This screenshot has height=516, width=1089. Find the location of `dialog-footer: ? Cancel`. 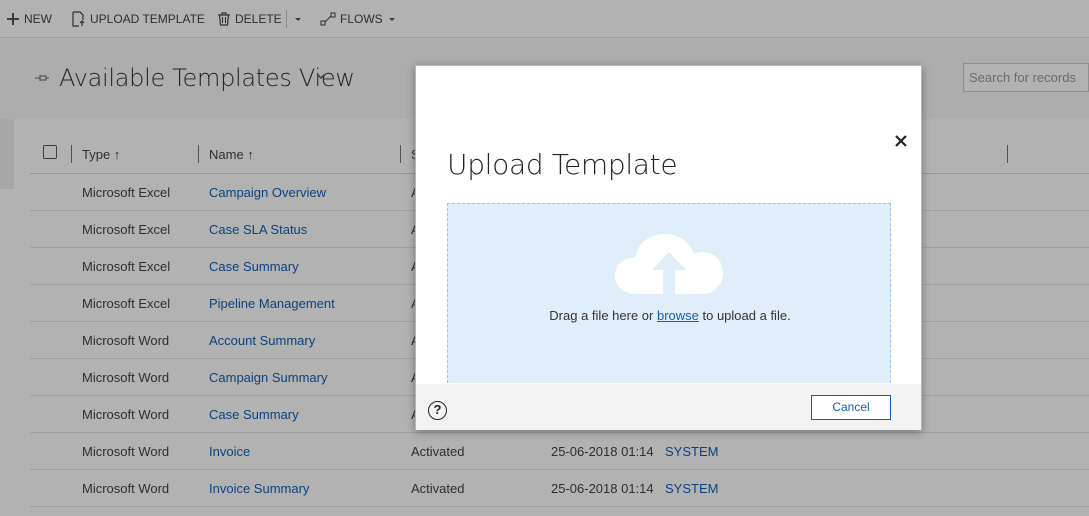

dialog-footer: ? Cancel is located at coordinates (668, 407).